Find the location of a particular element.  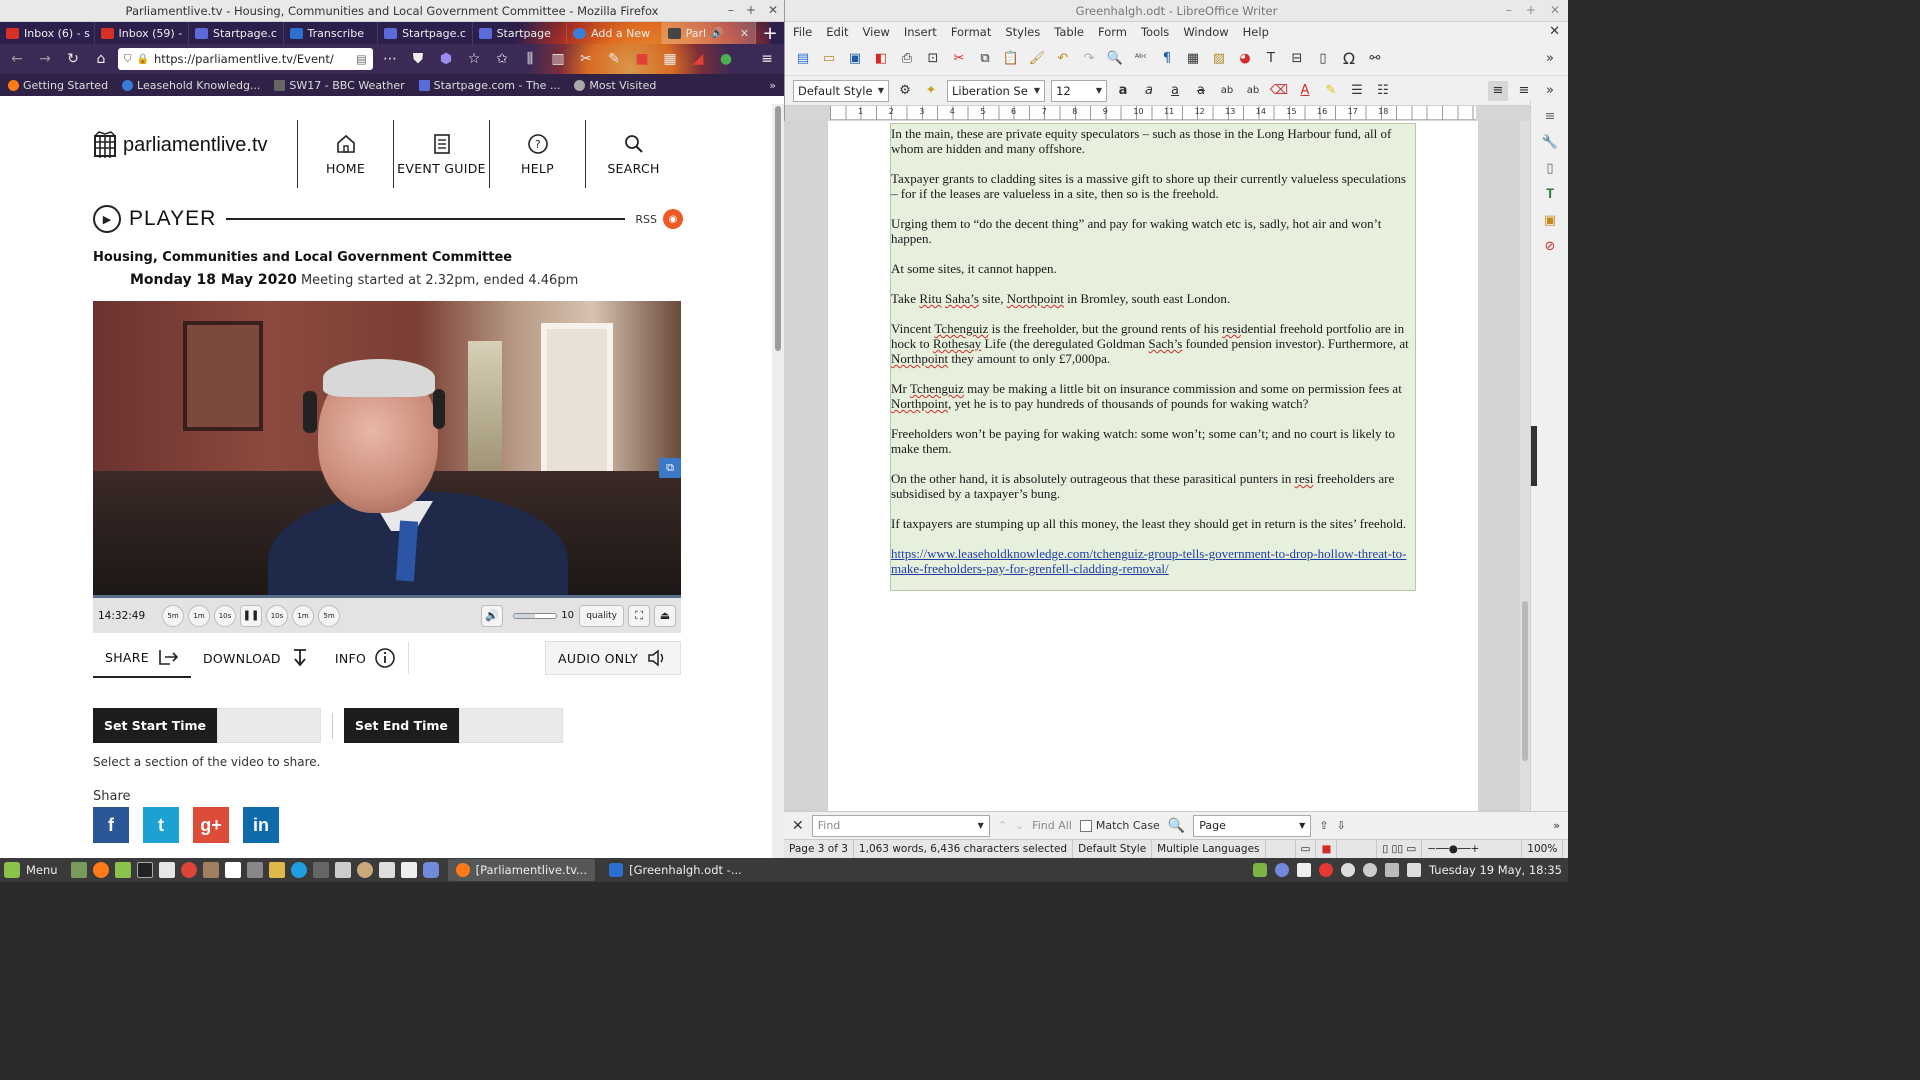

match-case-checkbox is located at coordinates (1085, 826).